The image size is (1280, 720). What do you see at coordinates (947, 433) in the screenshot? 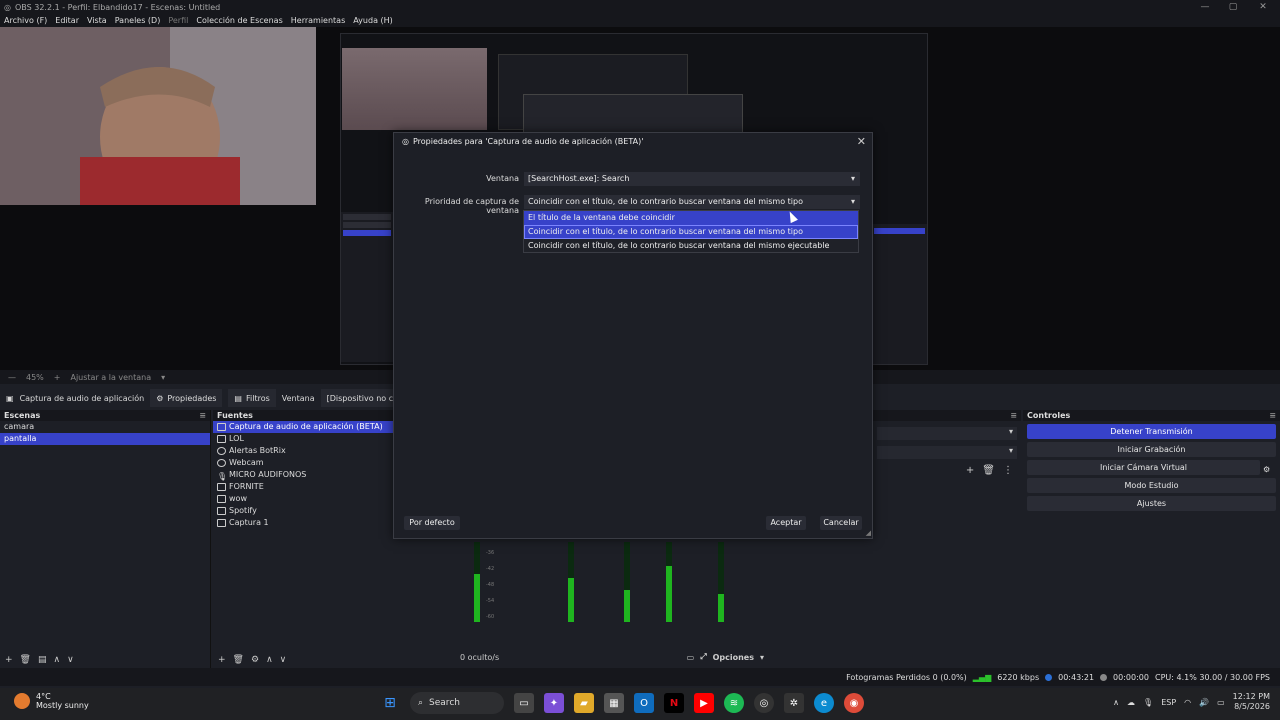
I see `transition-select` at bounding box center [947, 433].